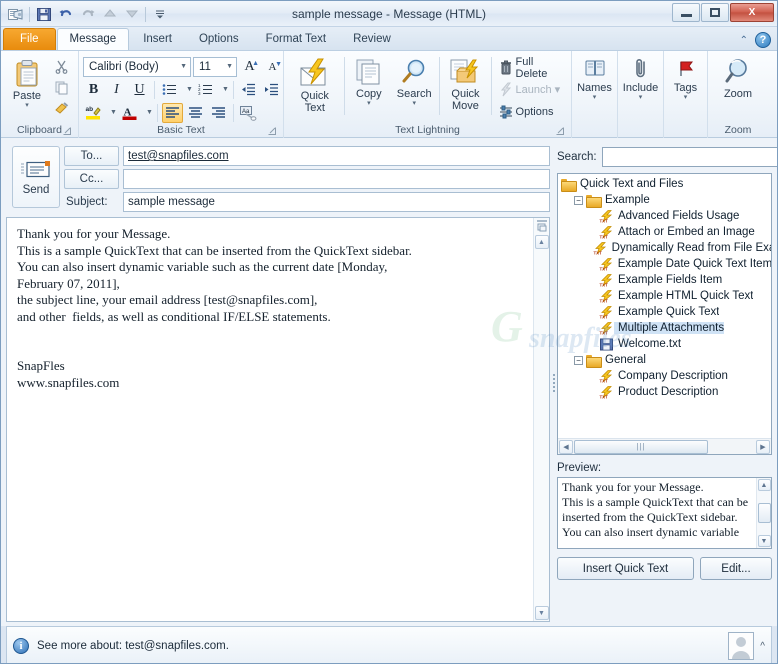  Describe the element at coordinates (137, 66) in the screenshot. I see `font-name-combo: Calibri (Body) ▼` at that location.